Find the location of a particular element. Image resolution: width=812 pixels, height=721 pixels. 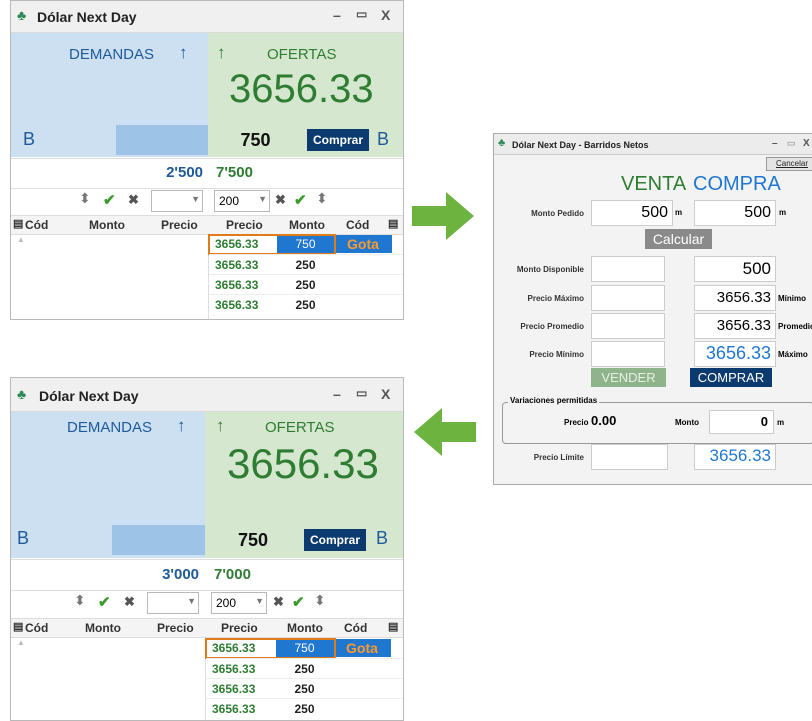

window-title: Dólar Next Day is located at coordinates (89, 396).